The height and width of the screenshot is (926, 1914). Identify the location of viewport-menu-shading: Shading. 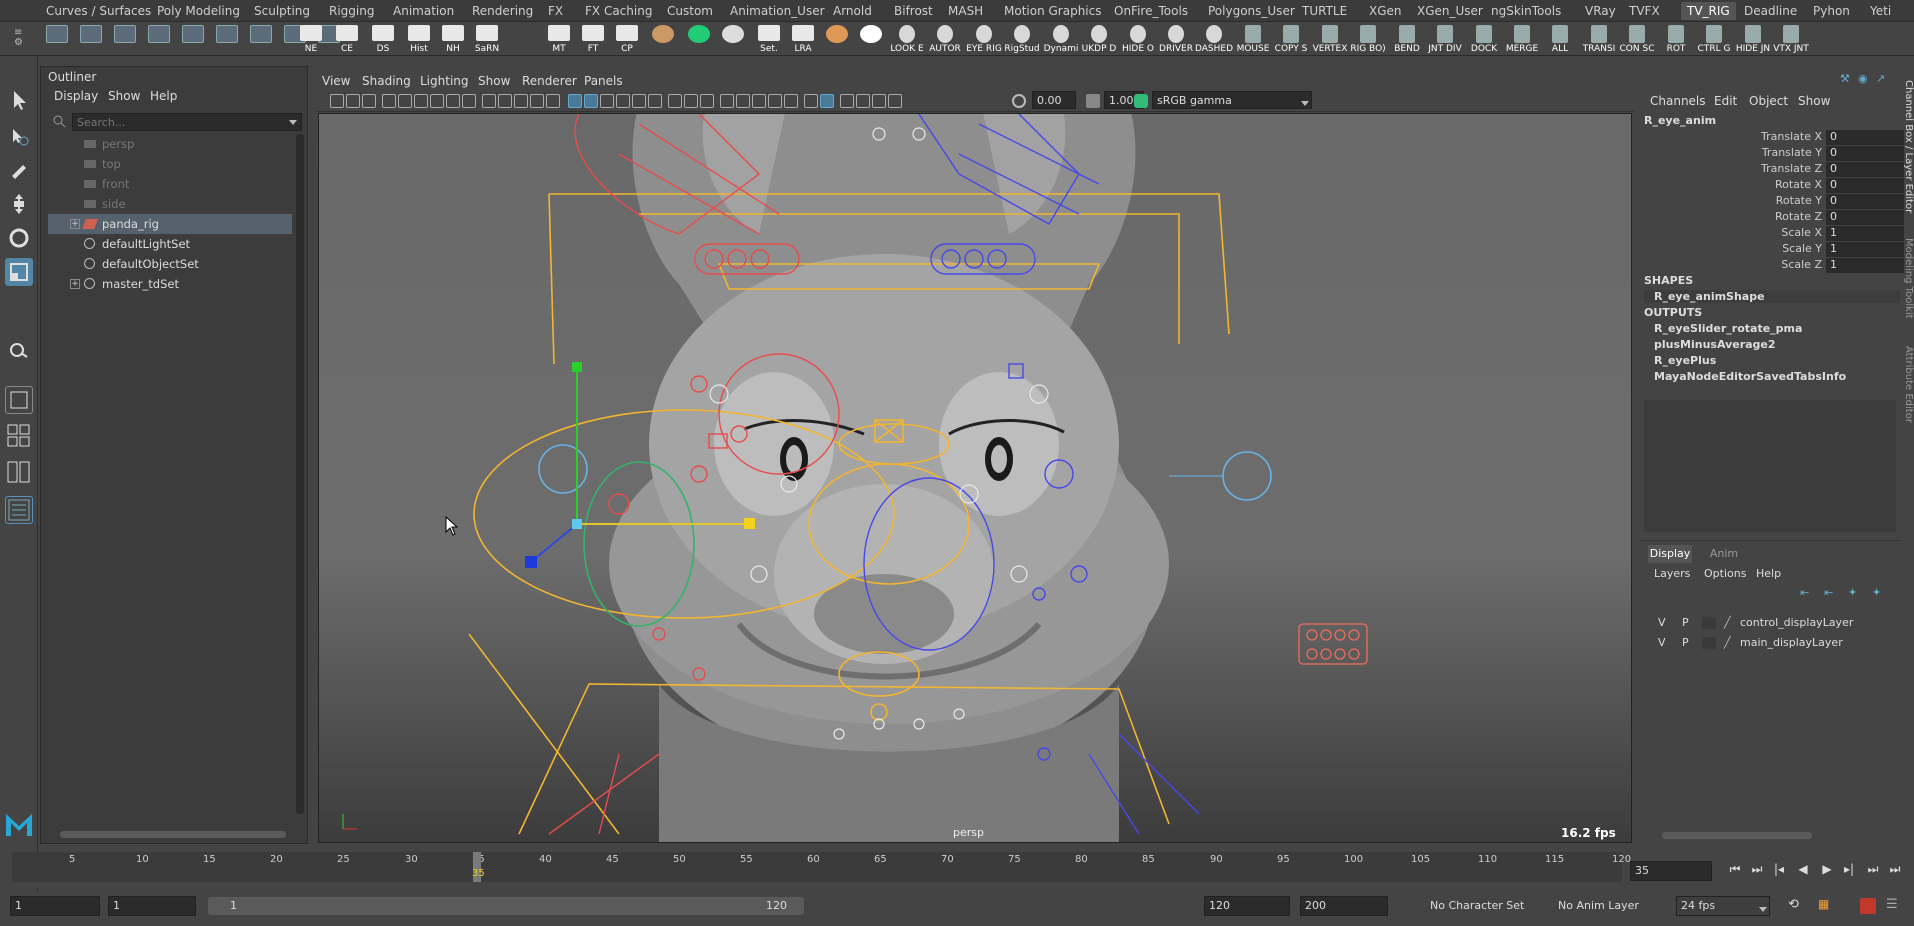
(386, 81).